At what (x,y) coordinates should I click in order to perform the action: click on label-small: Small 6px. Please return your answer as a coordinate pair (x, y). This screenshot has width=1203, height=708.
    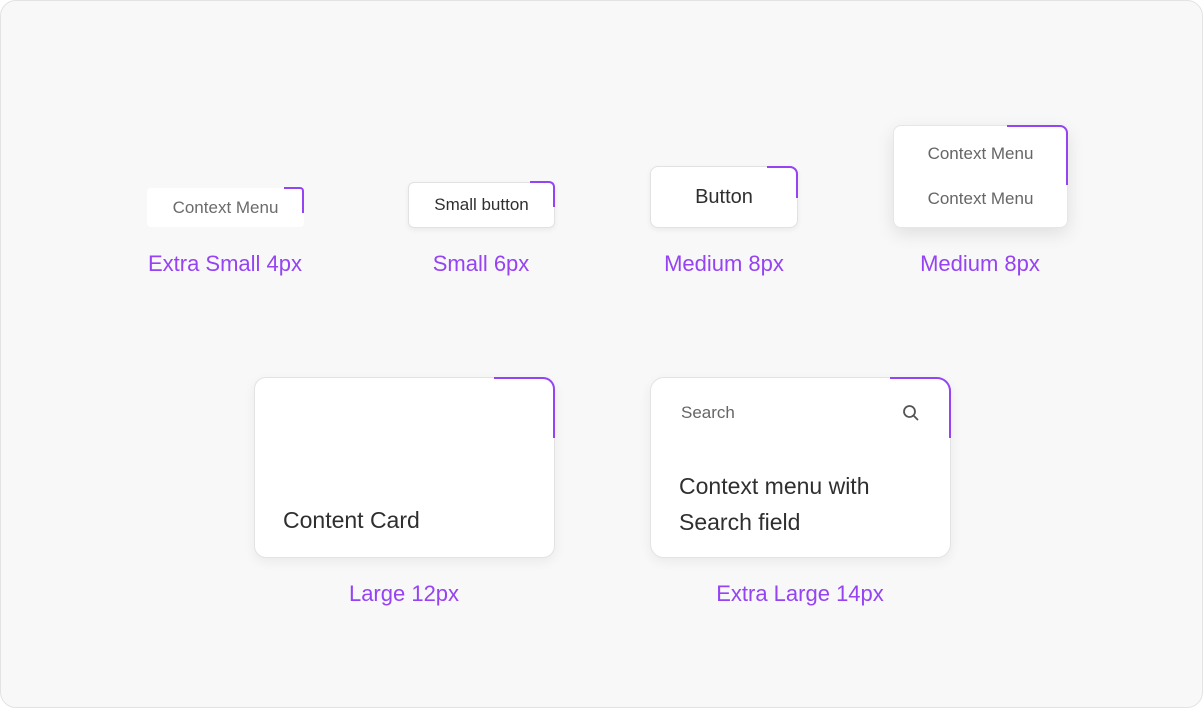
    Looking at the image, I should click on (481, 263).